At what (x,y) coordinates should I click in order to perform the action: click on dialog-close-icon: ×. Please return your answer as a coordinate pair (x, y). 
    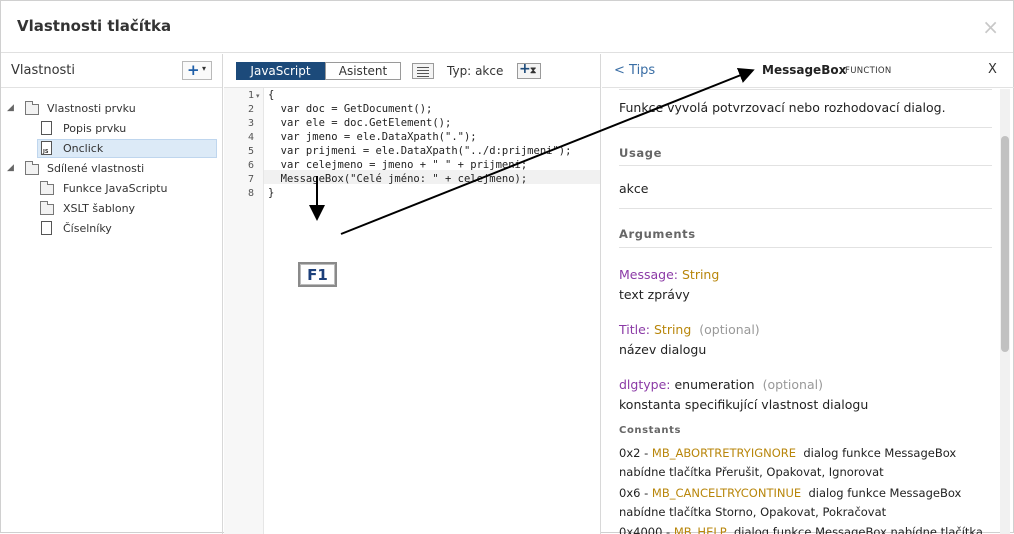
    Looking at the image, I should click on (990, 27).